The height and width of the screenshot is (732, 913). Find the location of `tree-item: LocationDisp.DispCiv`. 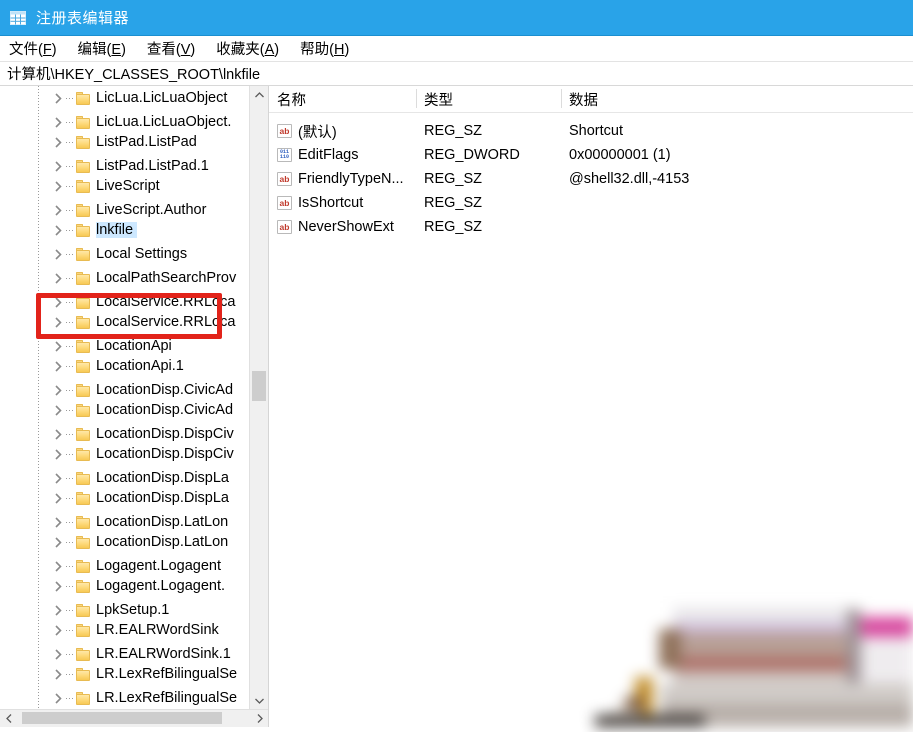

tree-item: LocationDisp.DispCiv is located at coordinates (119, 454).